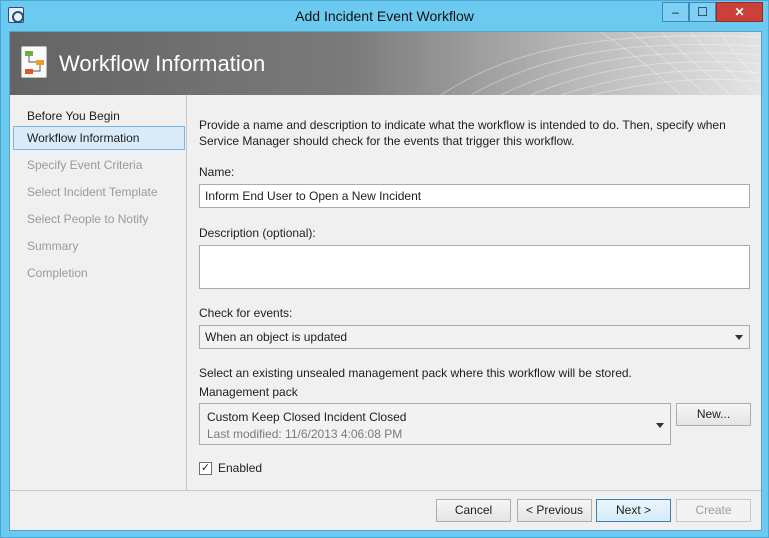 The image size is (769, 538). I want to click on enabled-checkbox: ✓, so click(205, 468).